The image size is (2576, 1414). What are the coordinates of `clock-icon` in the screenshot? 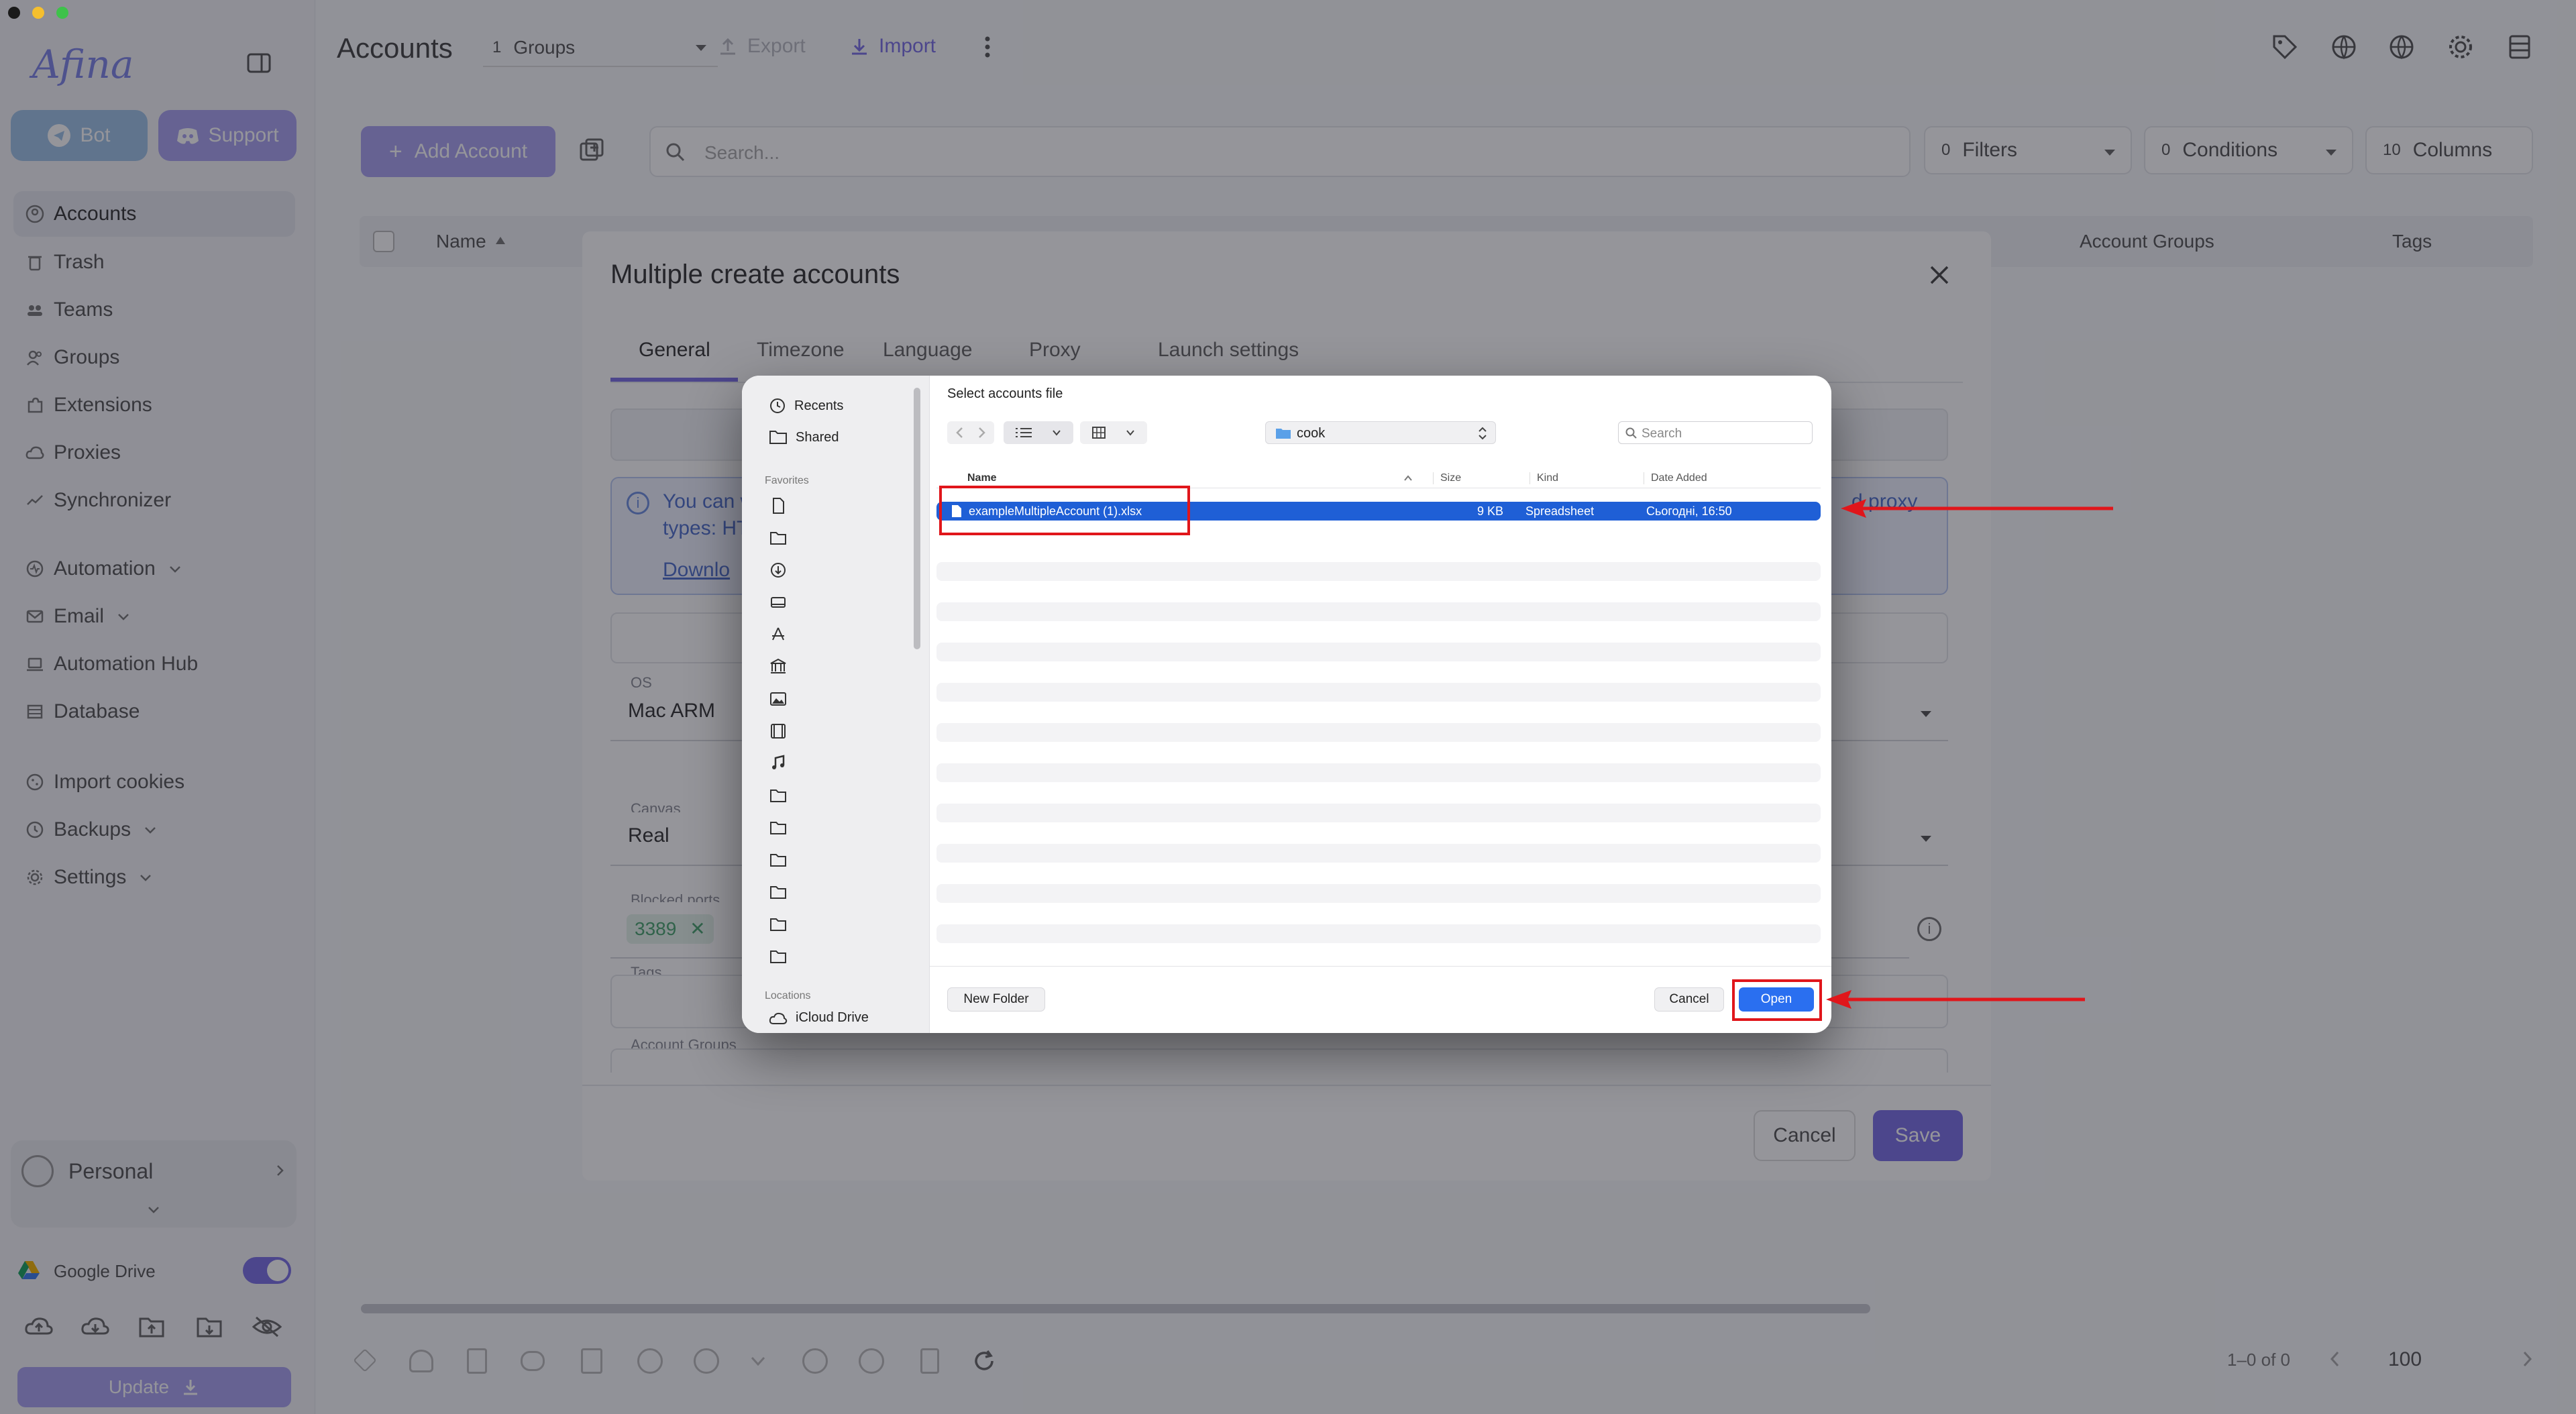 It's located at (777, 406).